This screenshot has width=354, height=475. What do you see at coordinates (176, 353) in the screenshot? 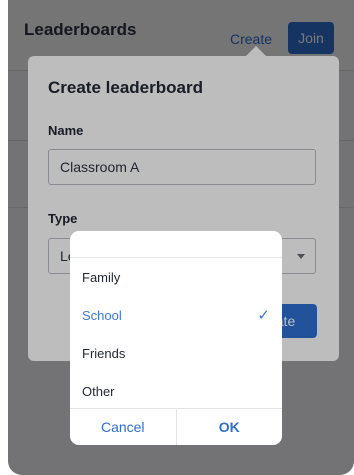
I see `picker-option-friends: Friends` at bounding box center [176, 353].